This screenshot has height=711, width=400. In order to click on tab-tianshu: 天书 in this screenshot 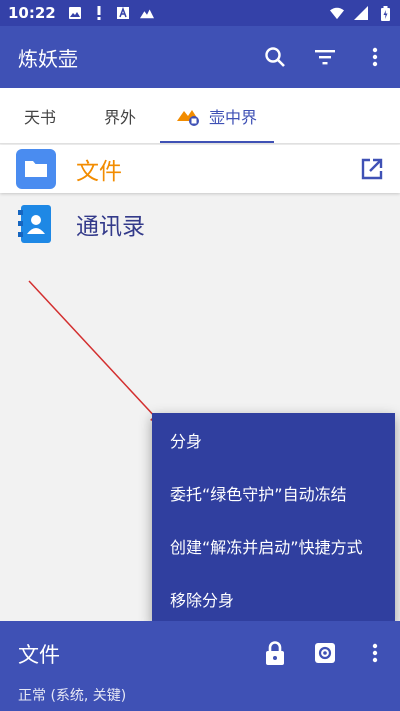, I will do `click(40, 115)`.